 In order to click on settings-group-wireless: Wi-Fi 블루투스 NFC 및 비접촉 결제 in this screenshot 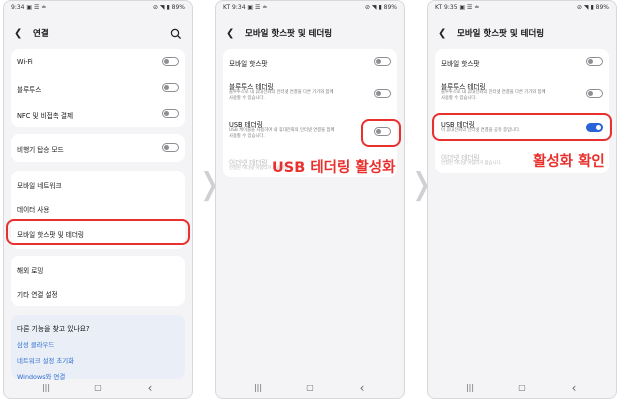, I will do `click(98, 88)`.